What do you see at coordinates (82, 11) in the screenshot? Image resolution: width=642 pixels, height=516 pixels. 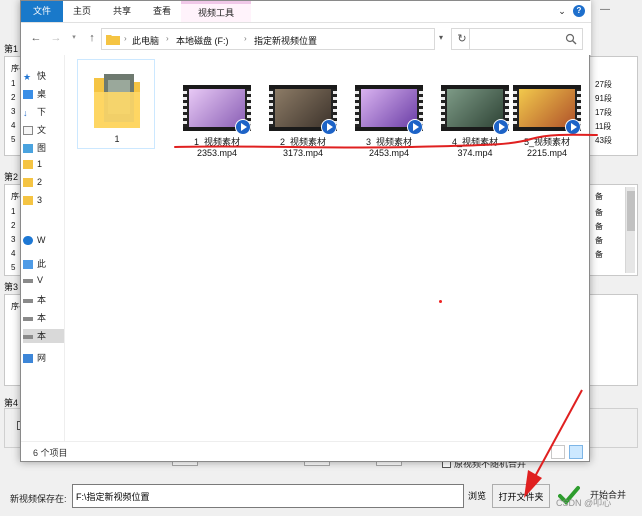 I see `tab-home: 主页` at bounding box center [82, 11].